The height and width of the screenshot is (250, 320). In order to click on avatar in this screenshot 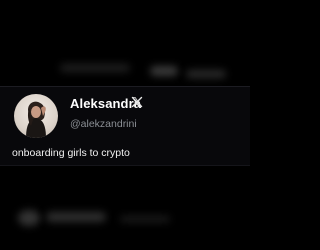, I will do `click(36, 116)`.